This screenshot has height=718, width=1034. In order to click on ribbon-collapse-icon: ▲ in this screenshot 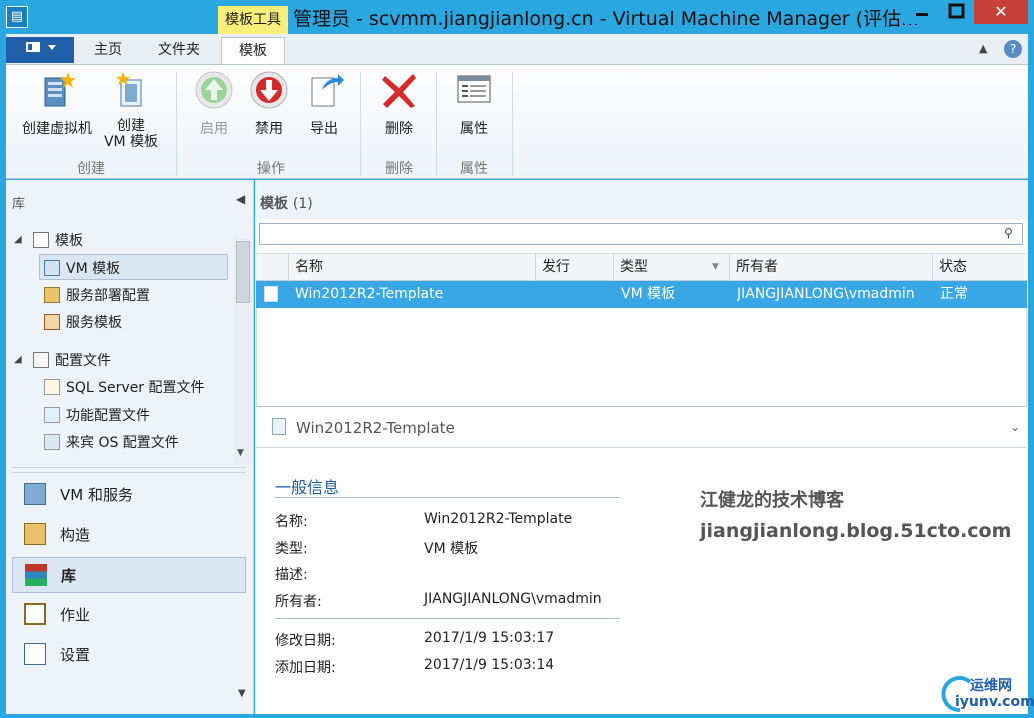, I will do `click(983, 48)`.